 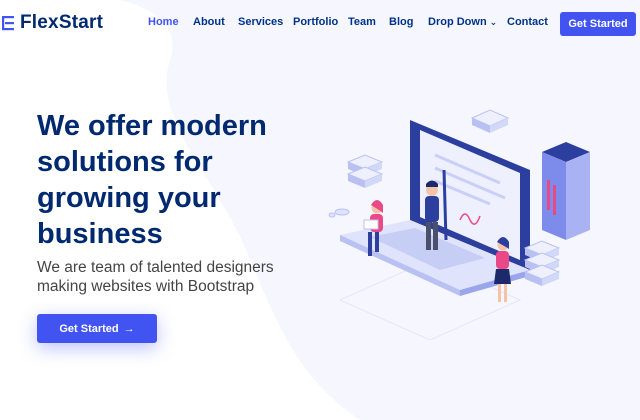 I want to click on nav-item-portfolio: Portfolio, so click(x=320, y=22).